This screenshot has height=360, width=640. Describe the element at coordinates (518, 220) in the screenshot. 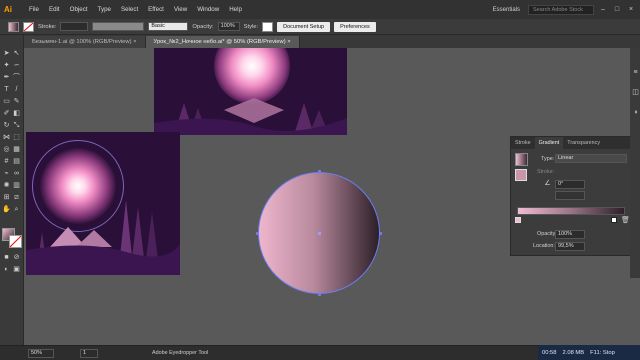

I see `start-color-stop` at that location.